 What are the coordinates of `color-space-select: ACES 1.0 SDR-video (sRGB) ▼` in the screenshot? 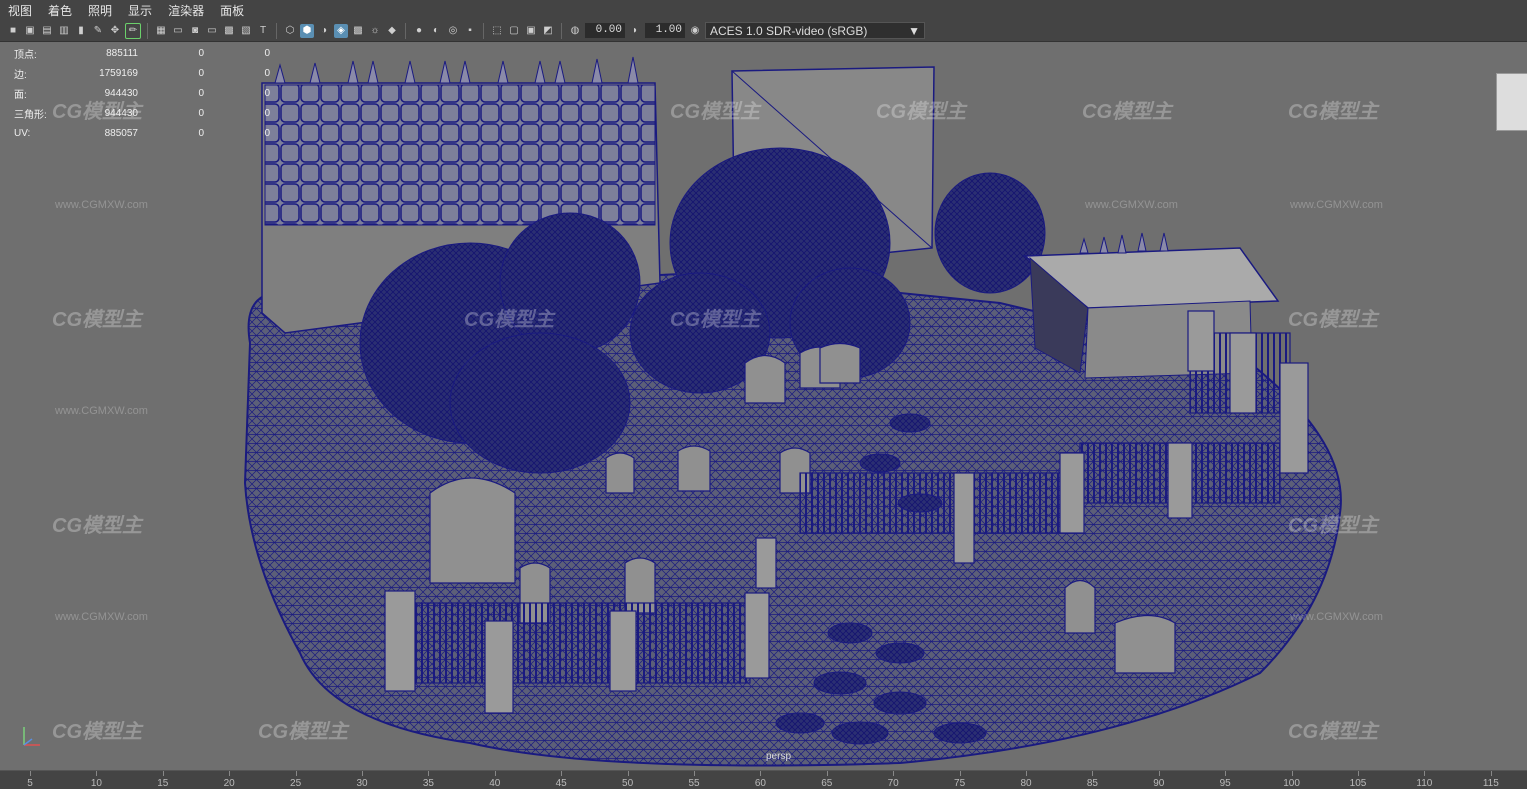 It's located at (815, 30).